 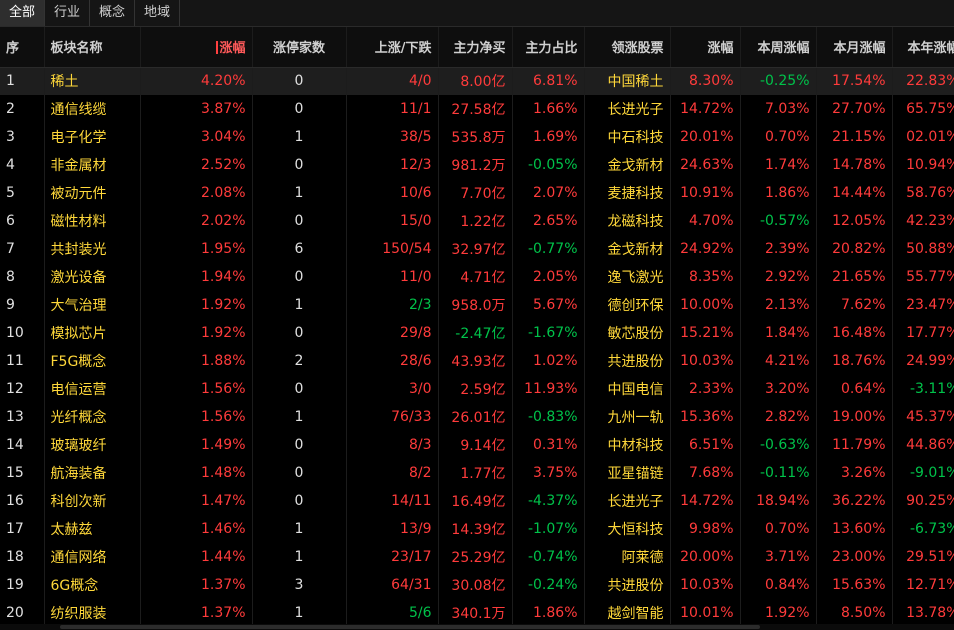 What do you see at coordinates (23, 13) in the screenshot?
I see `tab-0: 全部` at bounding box center [23, 13].